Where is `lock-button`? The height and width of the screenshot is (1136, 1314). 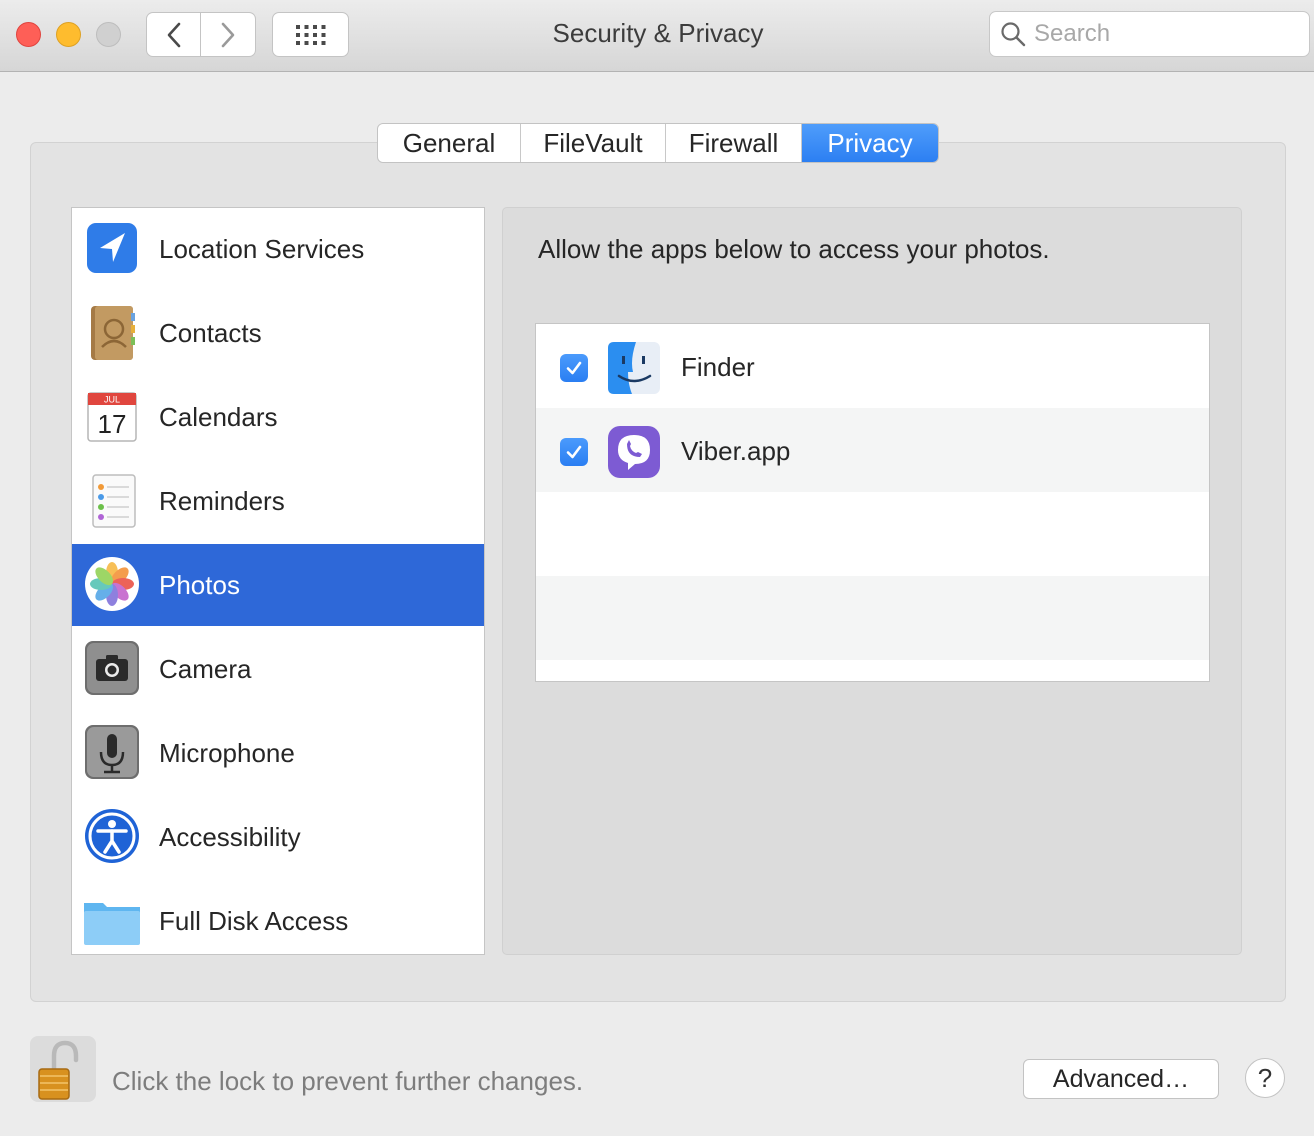
lock-button is located at coordinates (63, 1069).